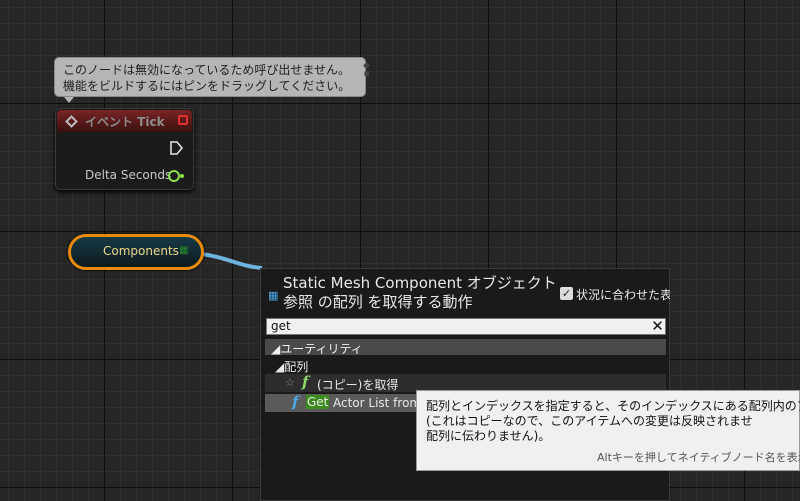 Image resolution: width=800 pixels, height=501 pixels. What do you see at coordinates (613, 406) in the screenshot?
I see `tooltip-line-1: 配列とインデックスを指定すると、そのインデックスにある配列内のアイテ` at bounding box center [613, 406].